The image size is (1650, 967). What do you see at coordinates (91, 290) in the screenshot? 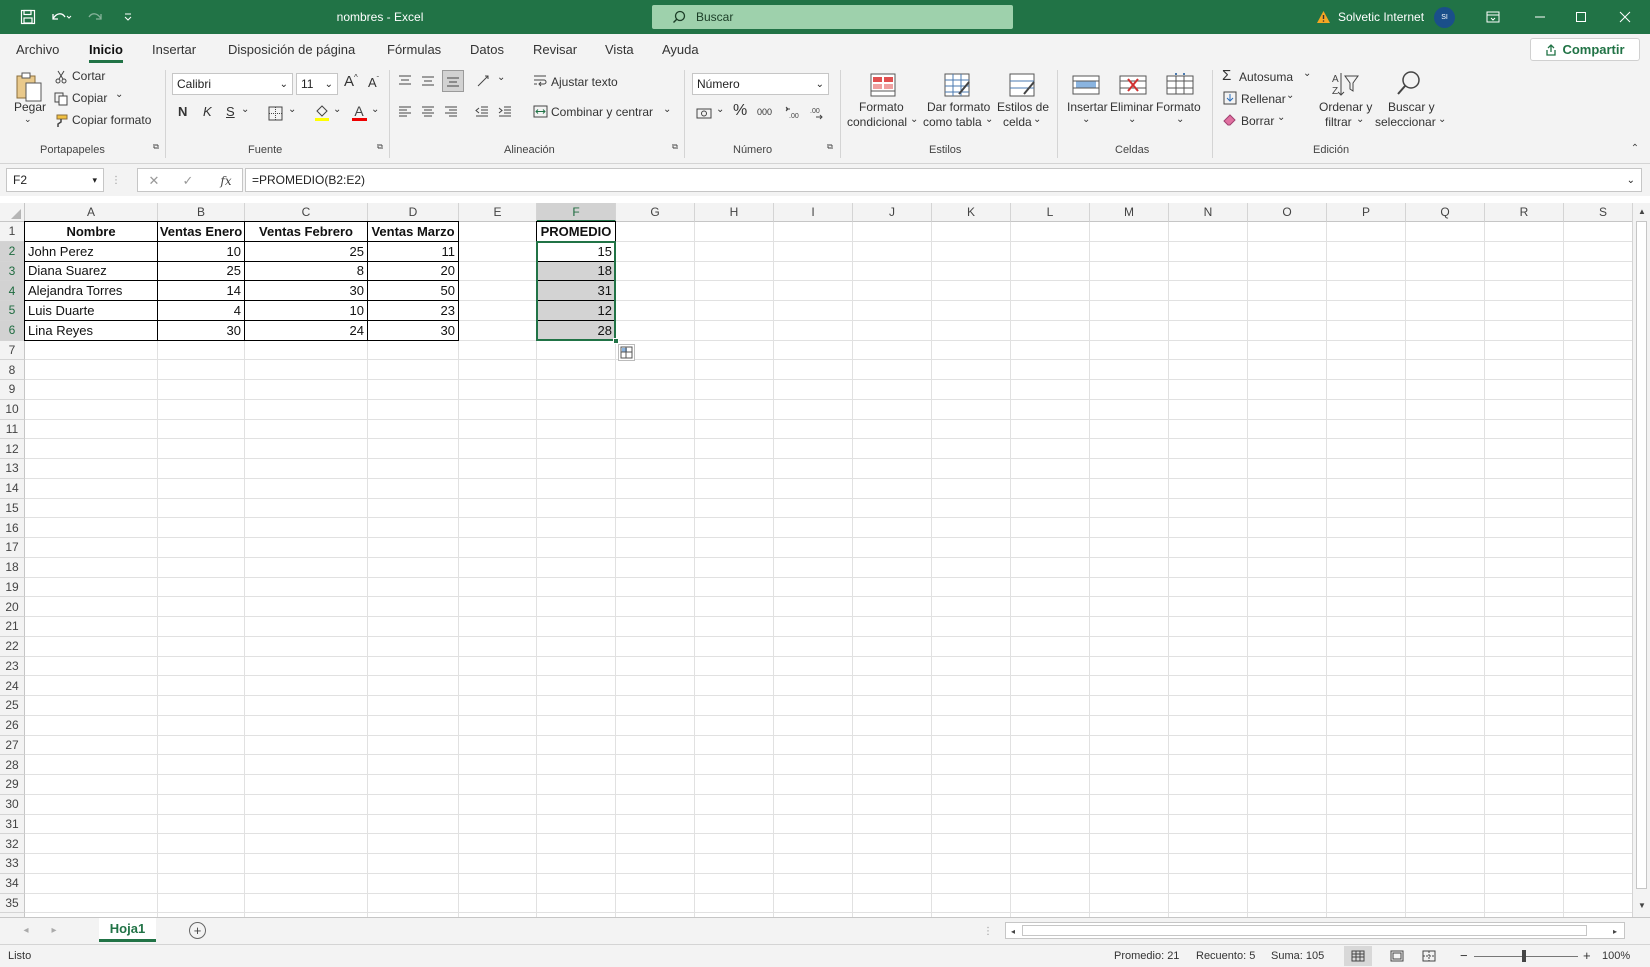
I see `cell-a4: Alejandra Torres` at bounding box center [91, 290].